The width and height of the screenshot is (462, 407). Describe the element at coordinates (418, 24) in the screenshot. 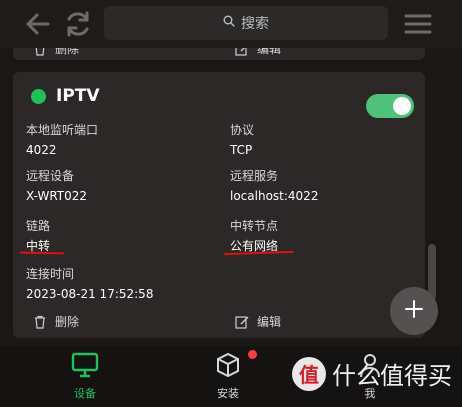

I see `menu-icon` at that location.